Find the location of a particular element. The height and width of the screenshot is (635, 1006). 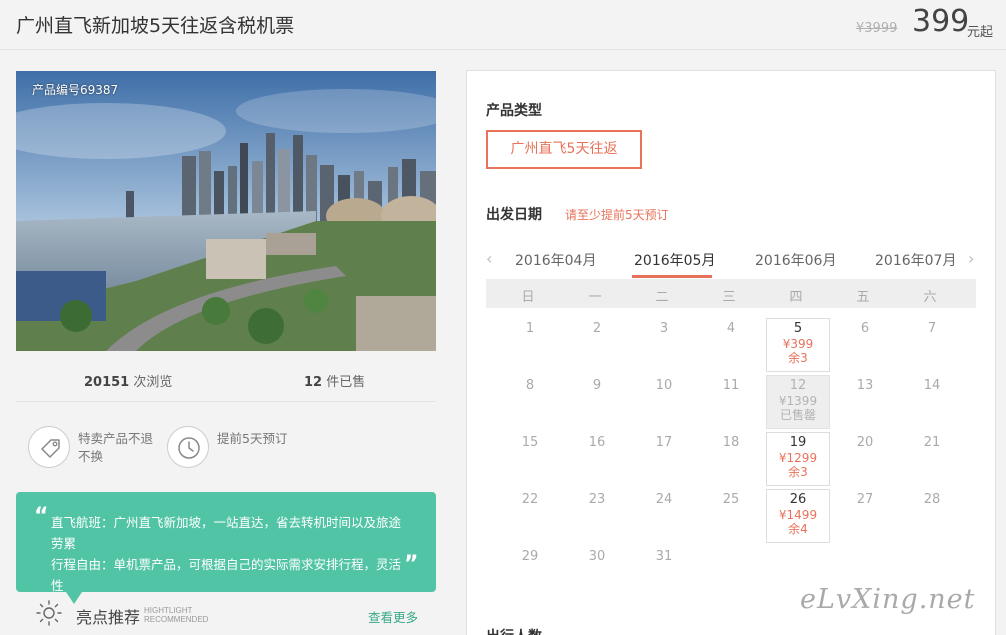

watermark: eLvXing.net is located at coordinates (888, 599).